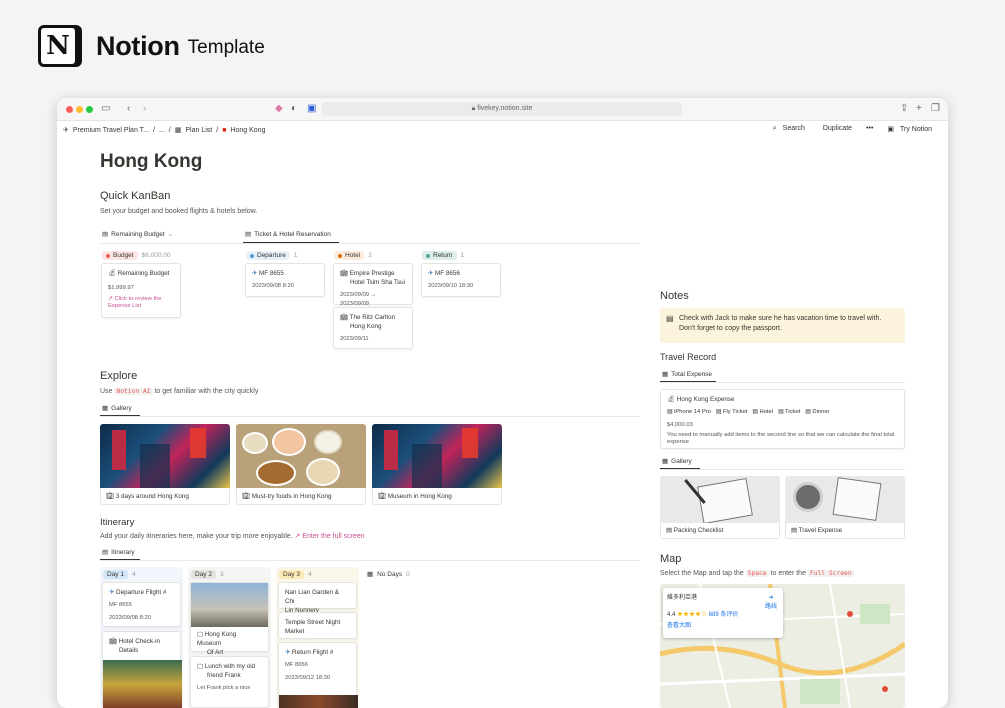 The height and width of the screenshot is (708, 1005). What do you see at coordinates (432, 273) in the screenshot?
I see `return-plane-icon: ✈` at bounding box center [432, 273].